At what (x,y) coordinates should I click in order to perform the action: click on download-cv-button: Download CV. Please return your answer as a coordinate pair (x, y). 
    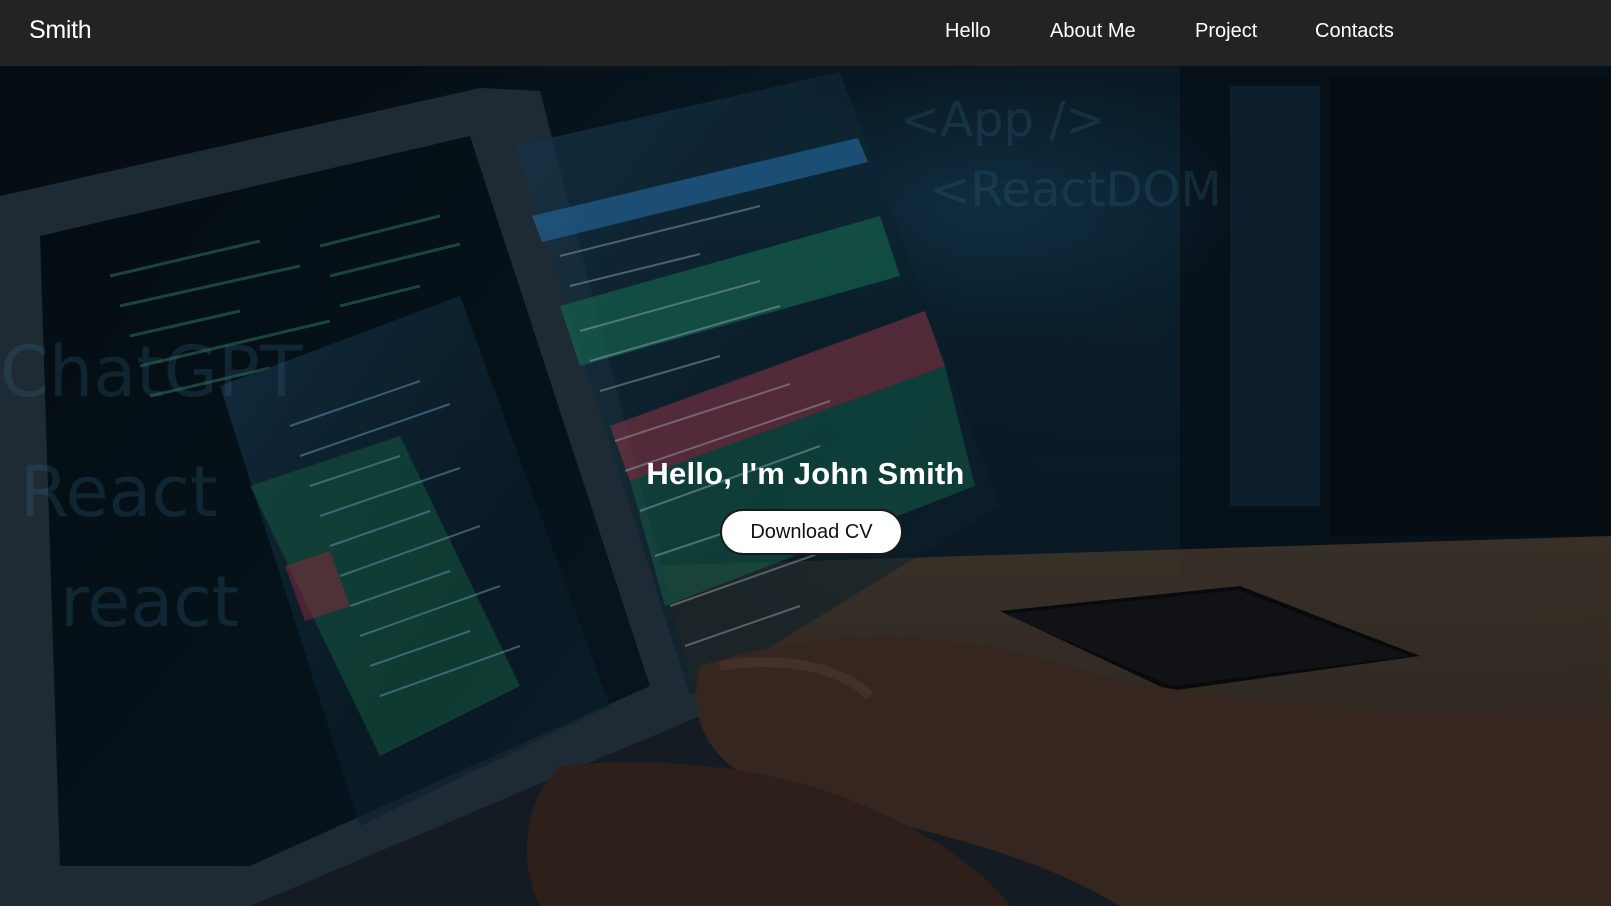
    Looking at the image, I should click on (811, 532).